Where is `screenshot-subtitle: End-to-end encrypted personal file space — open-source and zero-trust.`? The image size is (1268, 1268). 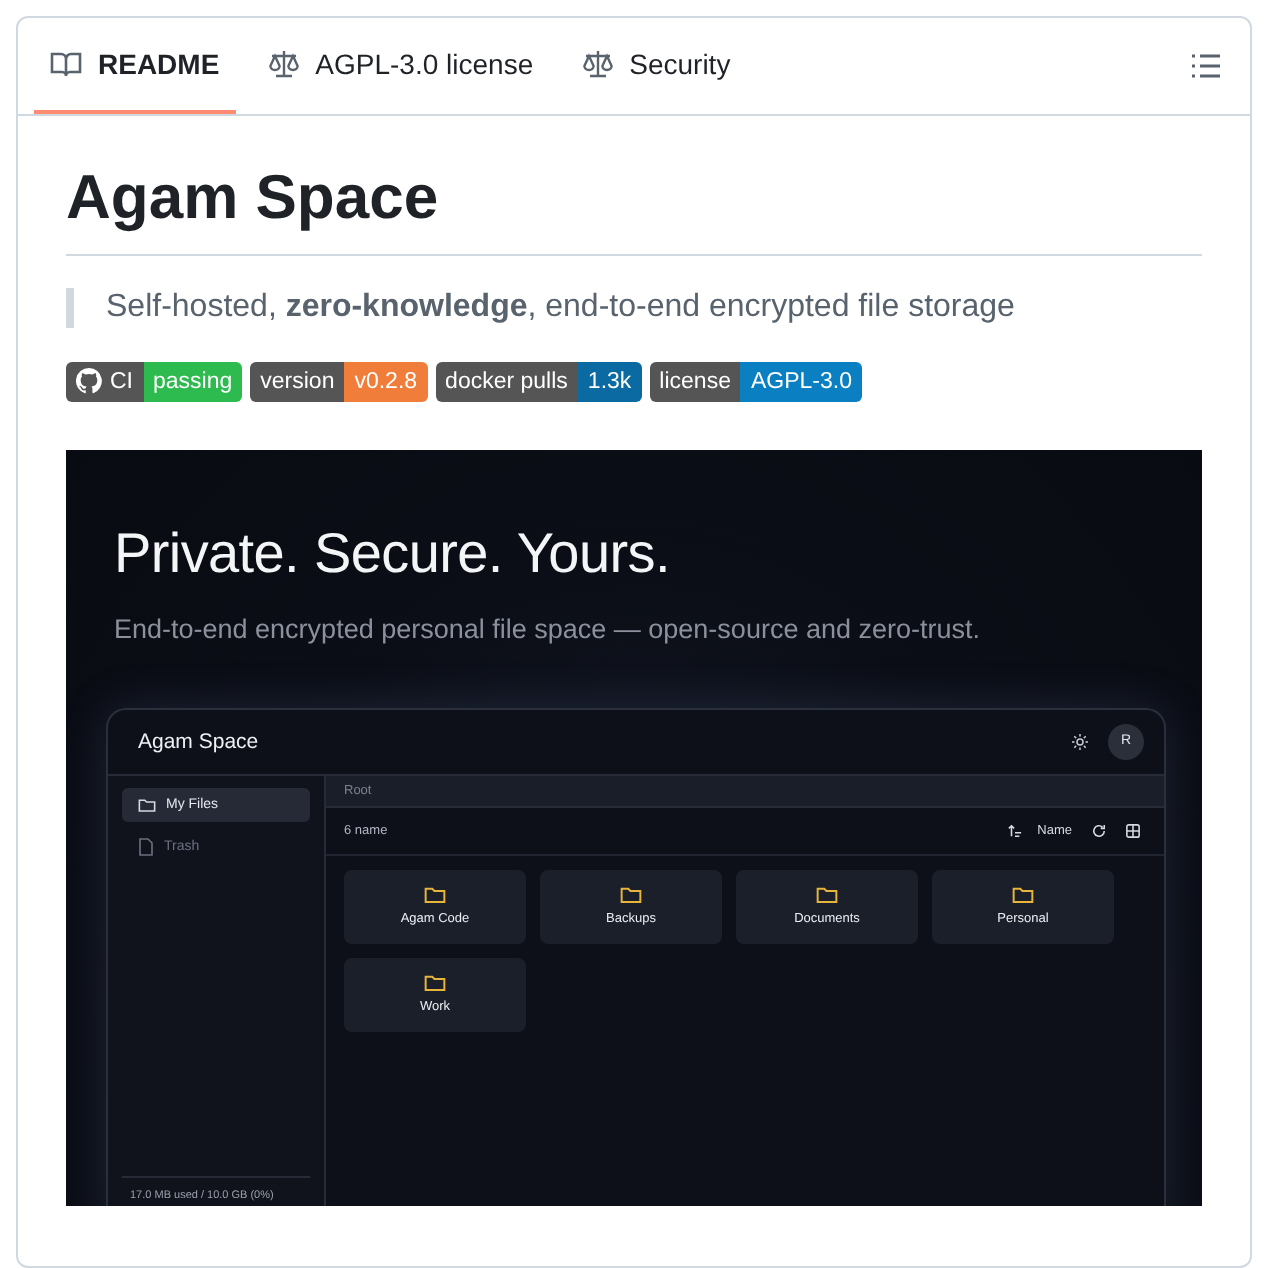
screenshot-subtitle: End-to-end encrypted personal file space — open-source and zero-trust. is located at coordinates (548, 628).